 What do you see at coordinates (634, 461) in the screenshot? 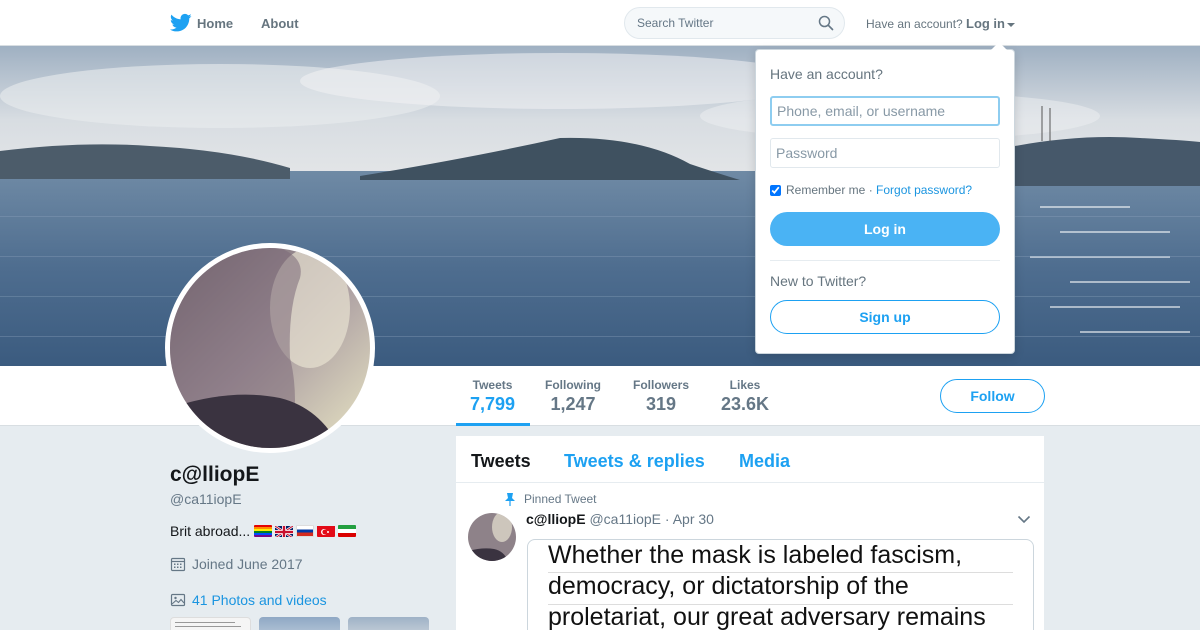
I see `tab-tweets-replies: Tweets & replies` at bounding box center [634, 461].